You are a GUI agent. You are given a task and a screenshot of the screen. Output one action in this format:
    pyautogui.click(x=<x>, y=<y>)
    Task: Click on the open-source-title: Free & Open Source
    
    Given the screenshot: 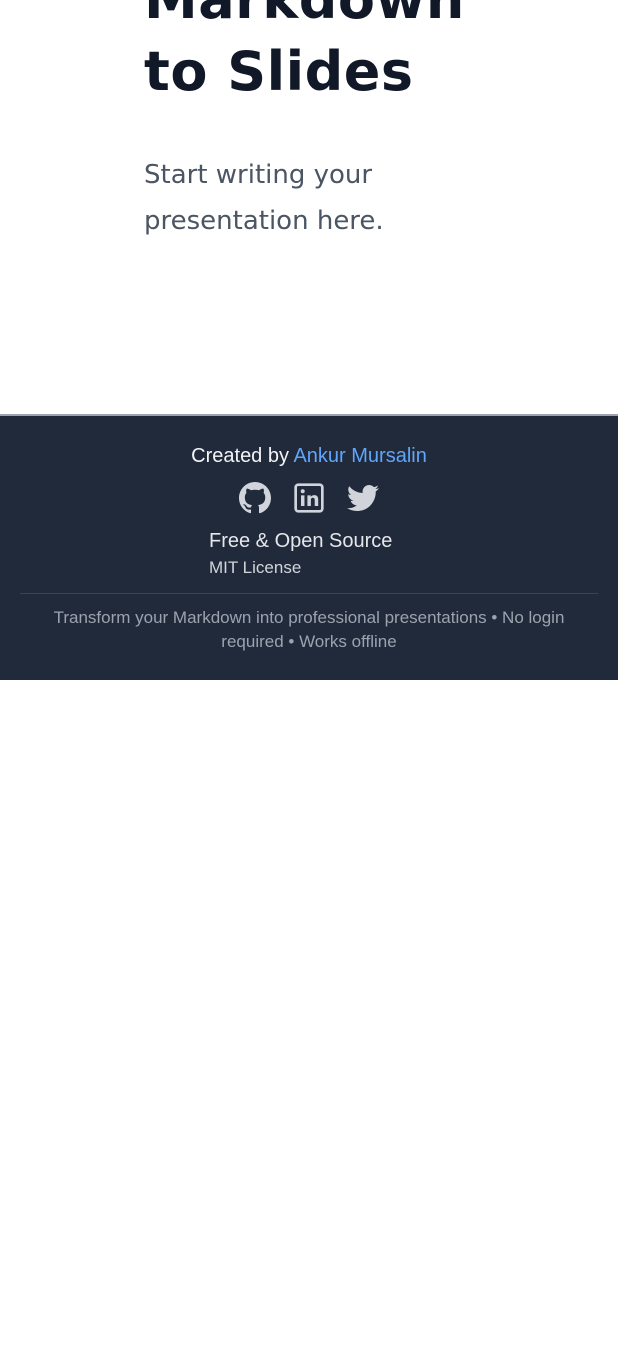 What is the action you would take?
    pyautogui.click(x=301, y=541)
    